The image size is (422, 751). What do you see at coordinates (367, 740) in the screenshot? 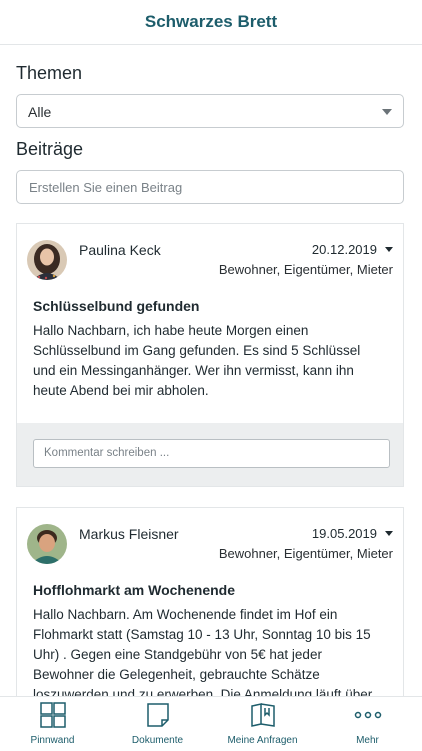
I see `tab-label: Mehr` at bounding box center [367, 740].